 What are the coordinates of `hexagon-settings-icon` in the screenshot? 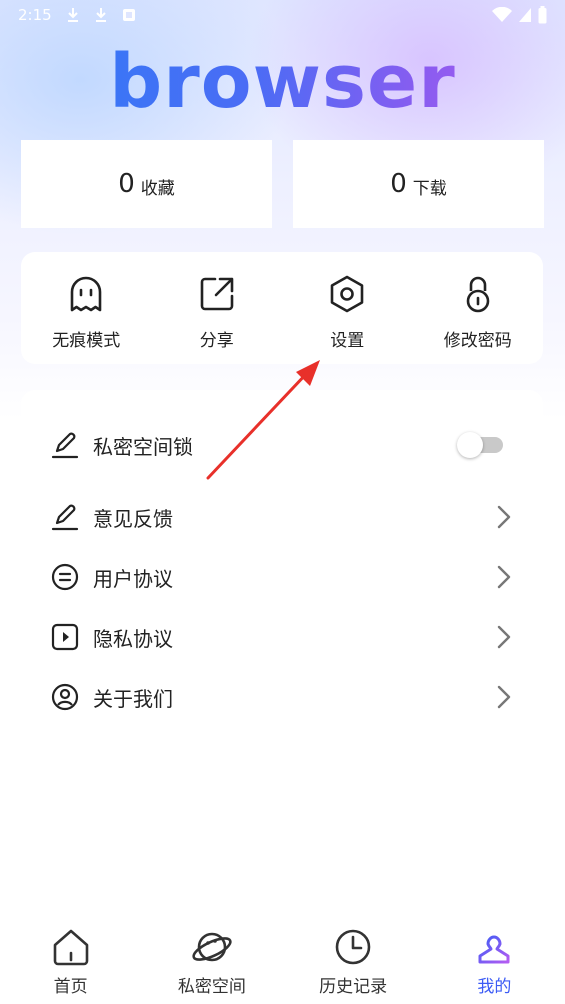 It's located at (347, 294).